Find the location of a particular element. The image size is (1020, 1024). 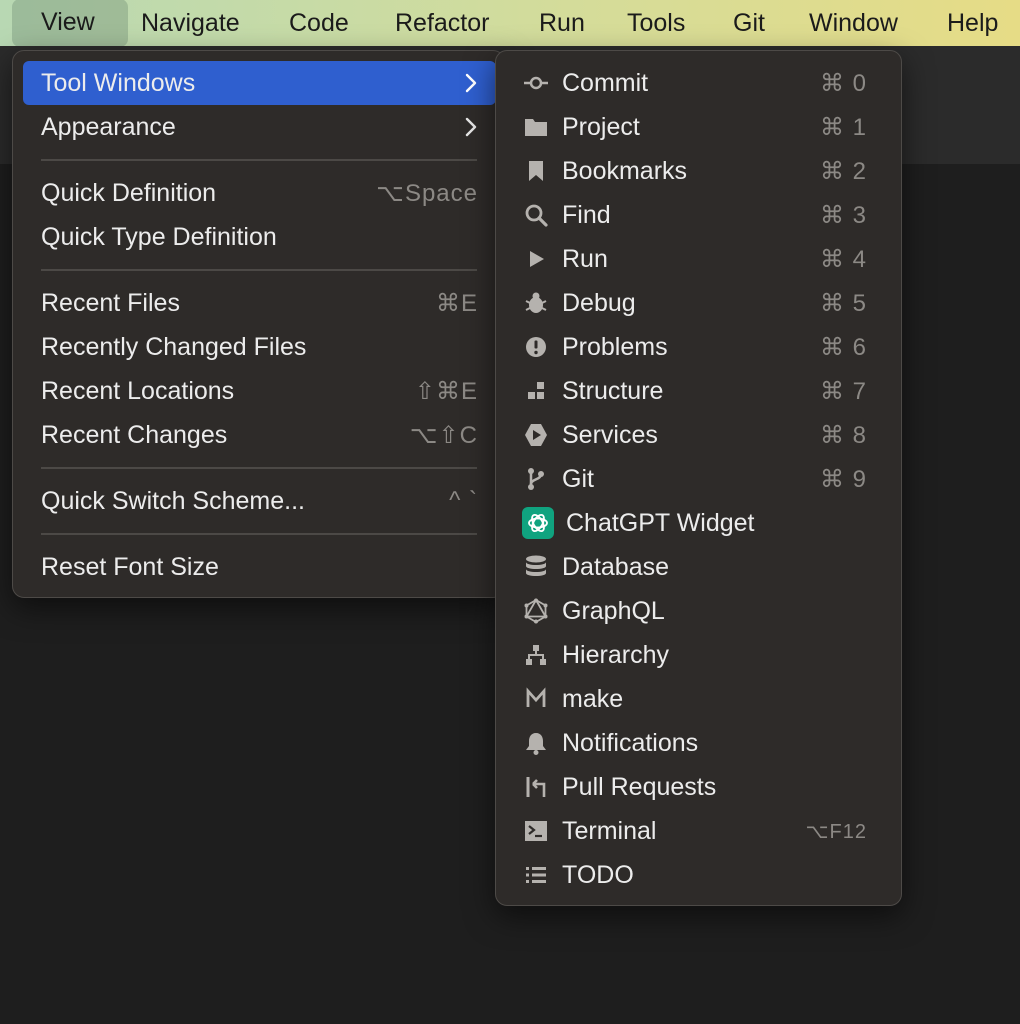

menu-item-label: Appearance is located at coordinates (108, 126).